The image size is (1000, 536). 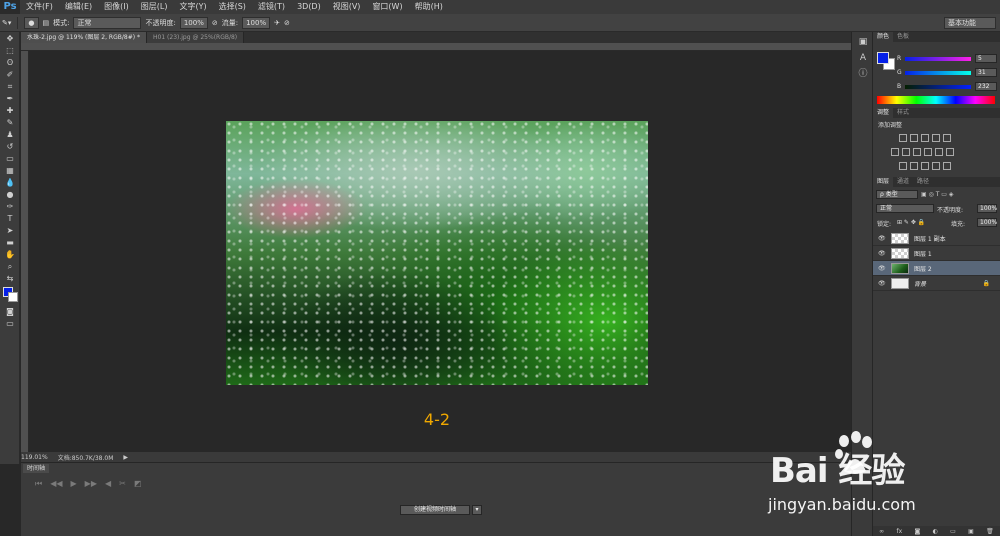 I want to click on channel-g-input: 31, so click(x=986, y=72).